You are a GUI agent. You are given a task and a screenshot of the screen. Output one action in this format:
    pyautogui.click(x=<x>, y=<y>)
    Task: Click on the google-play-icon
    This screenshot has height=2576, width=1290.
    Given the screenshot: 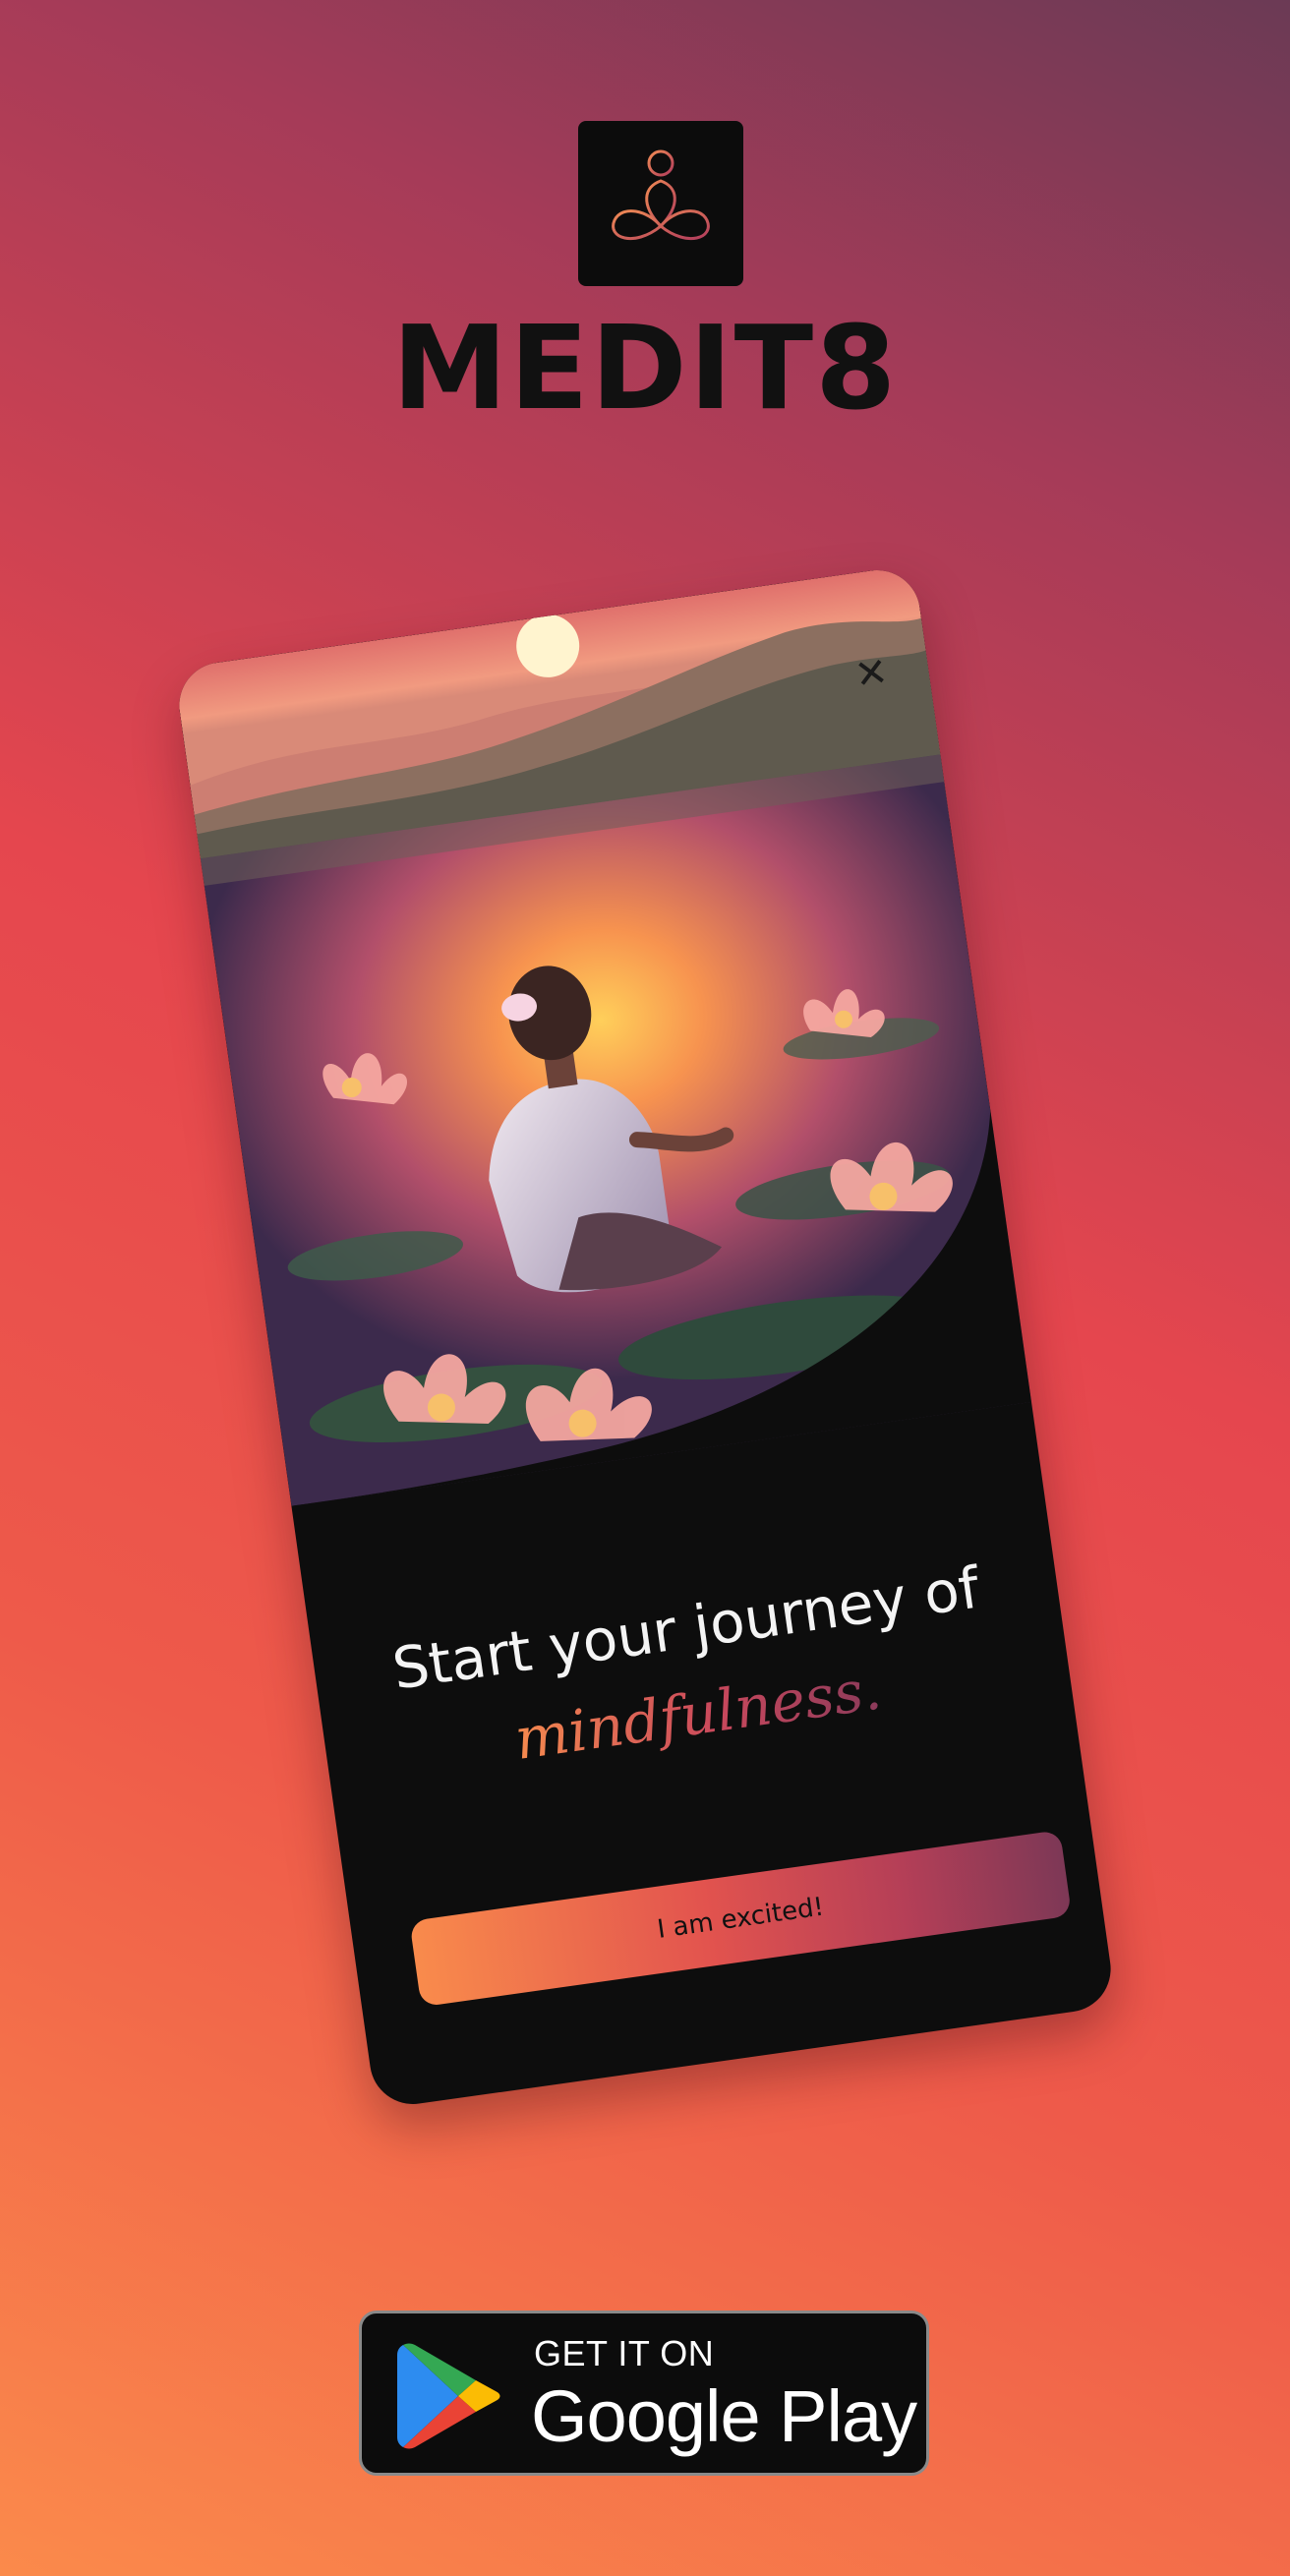 What is the action you would take?
    pyautogui.click(x=448, y=2396)
    